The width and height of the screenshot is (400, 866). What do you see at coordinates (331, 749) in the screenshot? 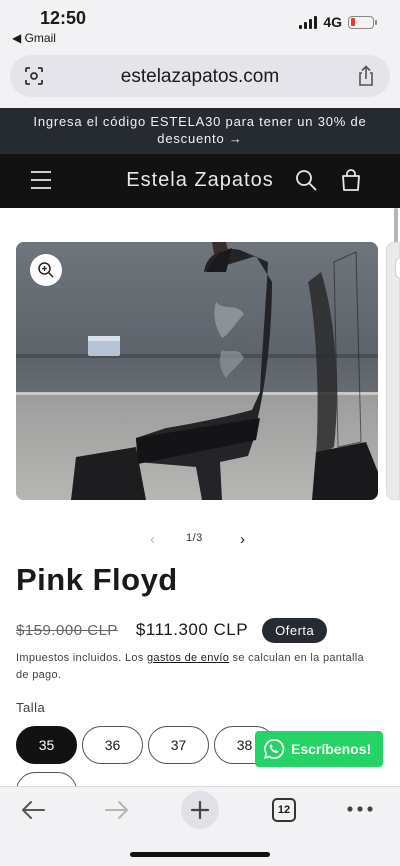
I see `whatsapp-label: Escríbenos!` at bounding box center [331, 749].